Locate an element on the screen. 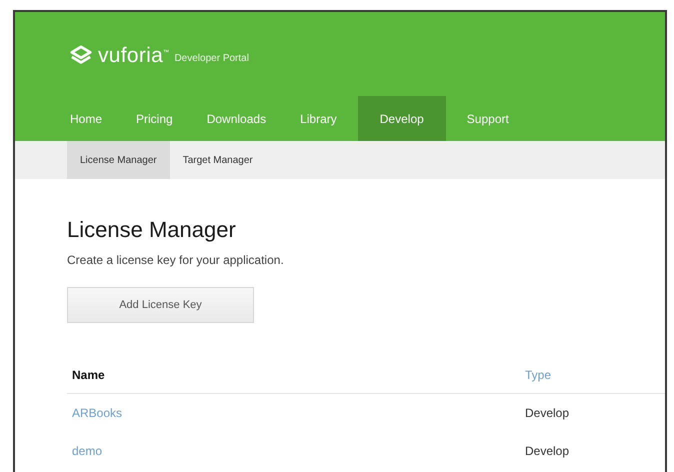  page-description: Create a license key for your application. is located at coordinates (176, 260).